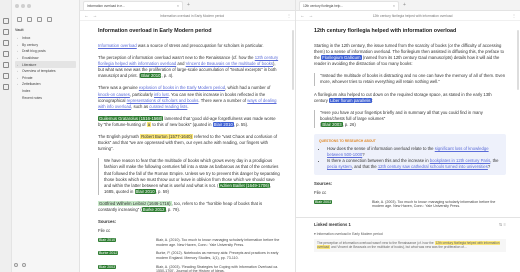  I want to click on internal-link: pecia system, so click(339, 166).